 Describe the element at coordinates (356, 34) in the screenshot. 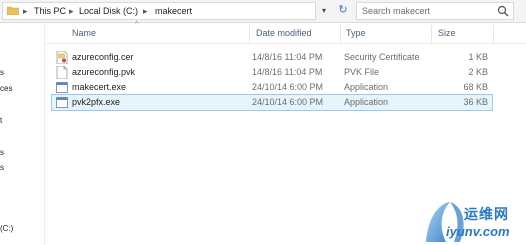

I see `column-header-type: Type` at that location.